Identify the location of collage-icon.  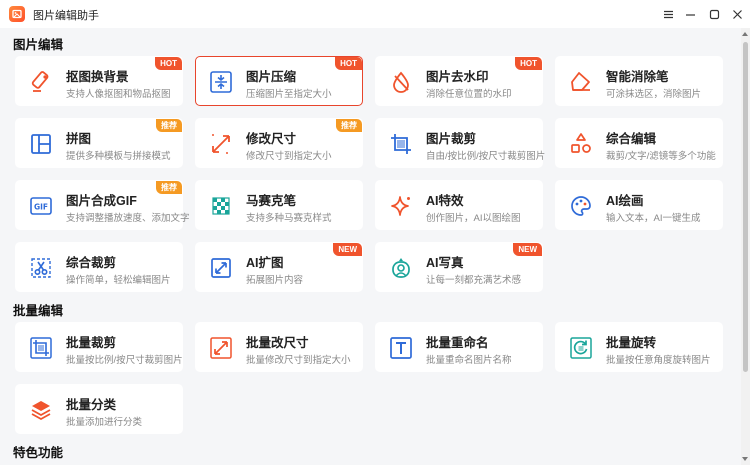
(41, 144).